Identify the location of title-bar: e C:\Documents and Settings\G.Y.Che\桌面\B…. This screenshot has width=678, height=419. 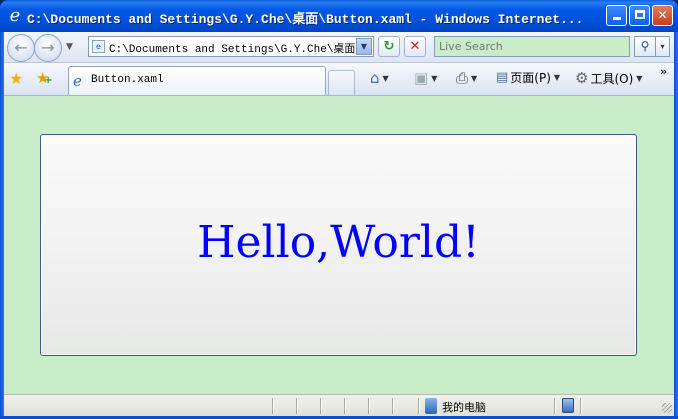
(339, 16).